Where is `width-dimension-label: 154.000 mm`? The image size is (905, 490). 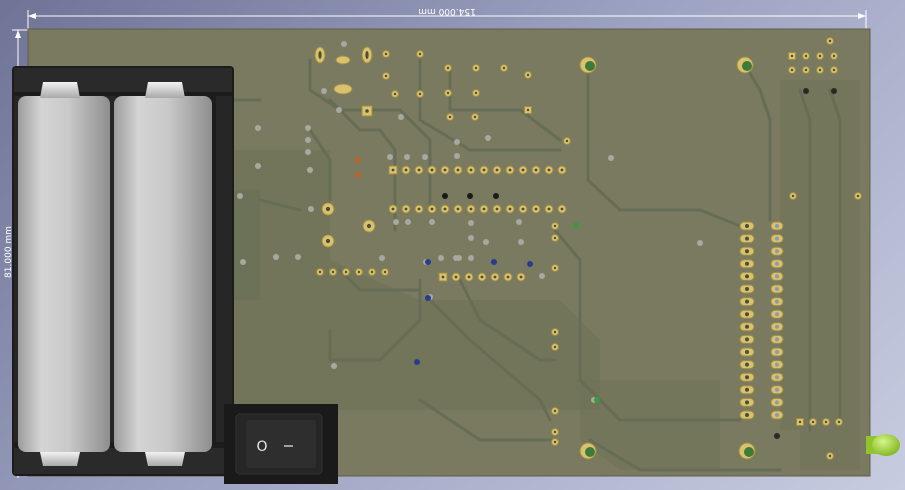
width-dimension-label: 154.000 mm is located at coordinates (447, 11).